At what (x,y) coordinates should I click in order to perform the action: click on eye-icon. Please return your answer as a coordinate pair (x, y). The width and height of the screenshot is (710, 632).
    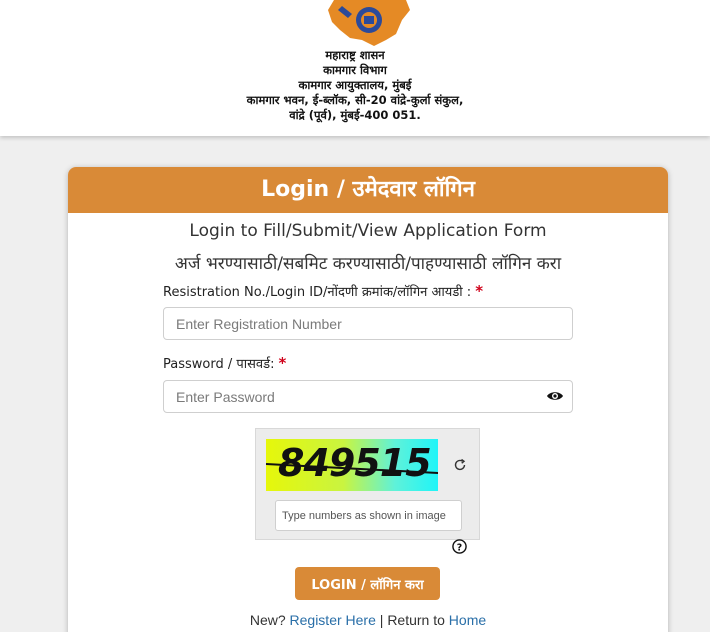
    Looking at the image, I should click on (555, 396).